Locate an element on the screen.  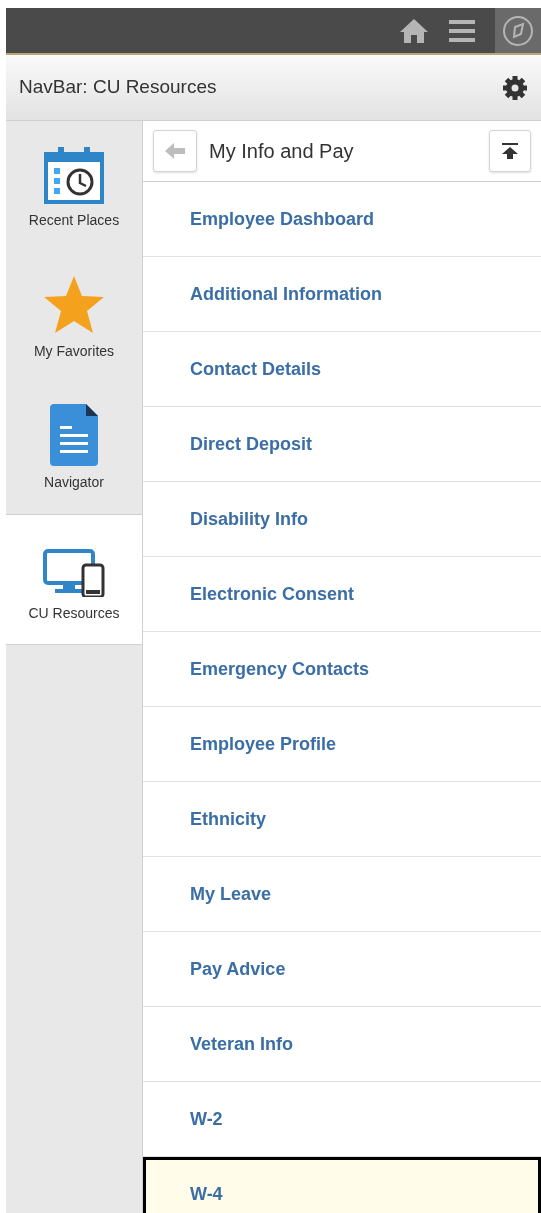
menu-icon is located at coordinates (462, 30).